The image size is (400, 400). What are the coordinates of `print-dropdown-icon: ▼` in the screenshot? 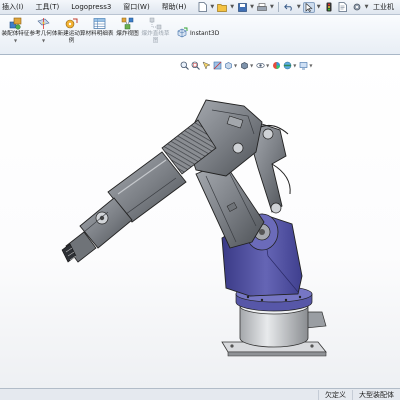 It's located at (272, 7).